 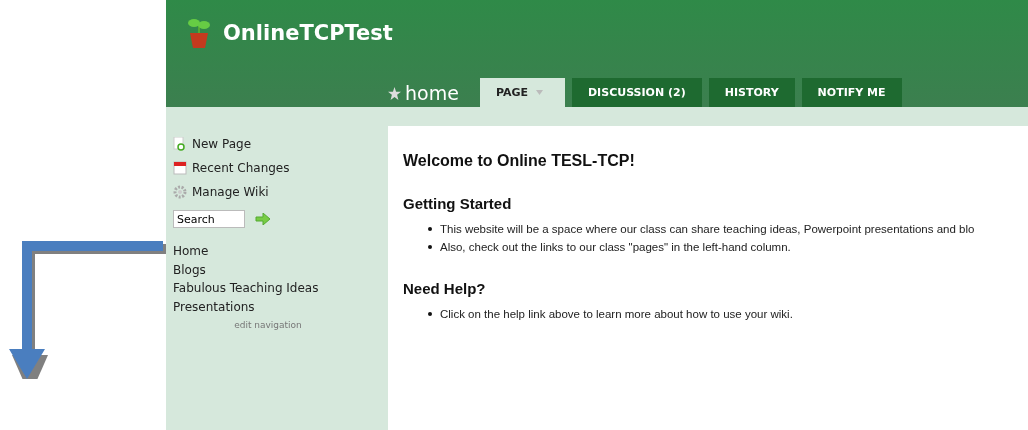 I want to click on nav-link: Fabulous Teaching Ideas, so click(x=280, y=288).